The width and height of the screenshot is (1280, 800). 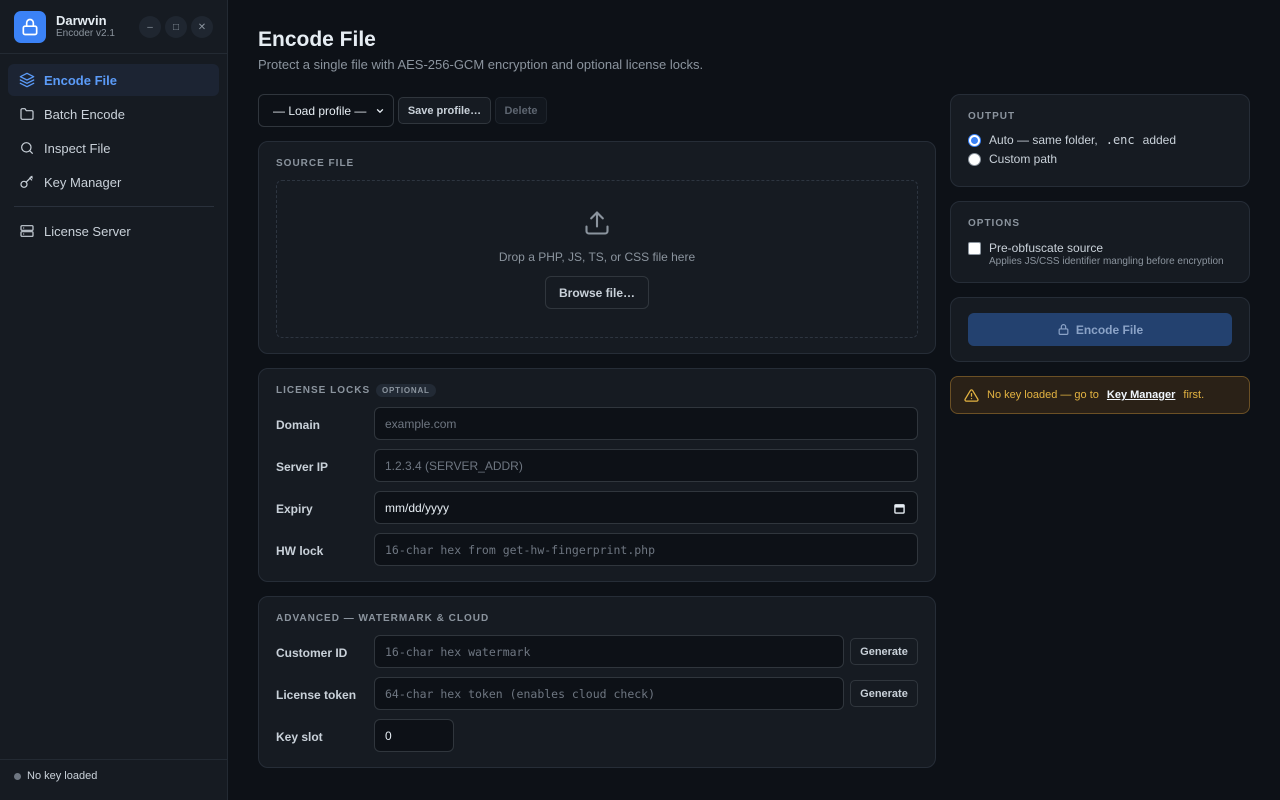 I want to click on sidebar-item-encode-file: Encode File, so click(x=113, y=80).